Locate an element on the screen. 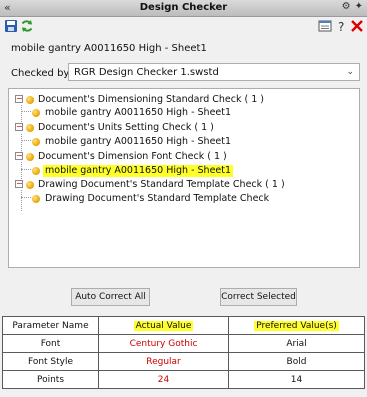 This screenshot has width=367, height=397. column-header: Actual Value is located at coordinates (163, 325).